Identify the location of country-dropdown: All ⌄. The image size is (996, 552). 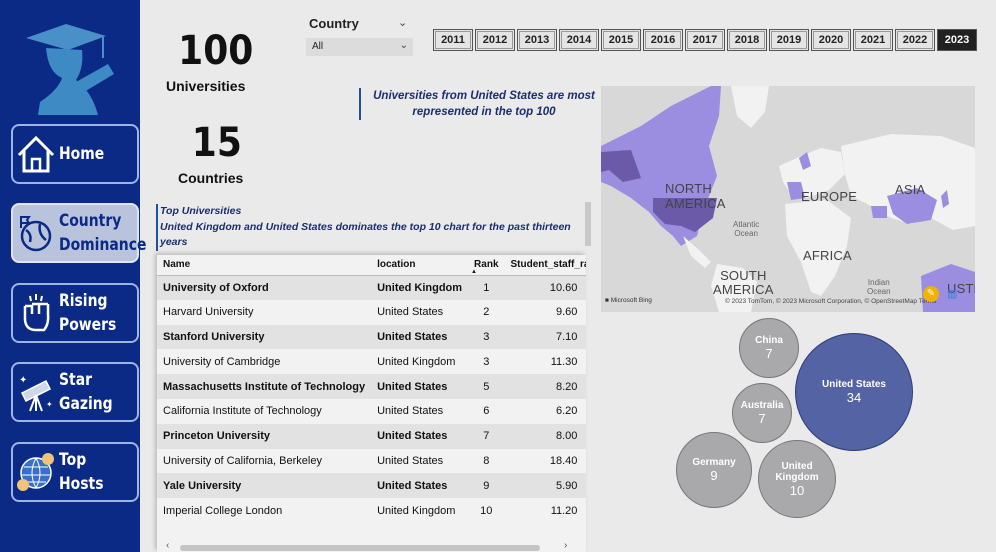
(359, 47).